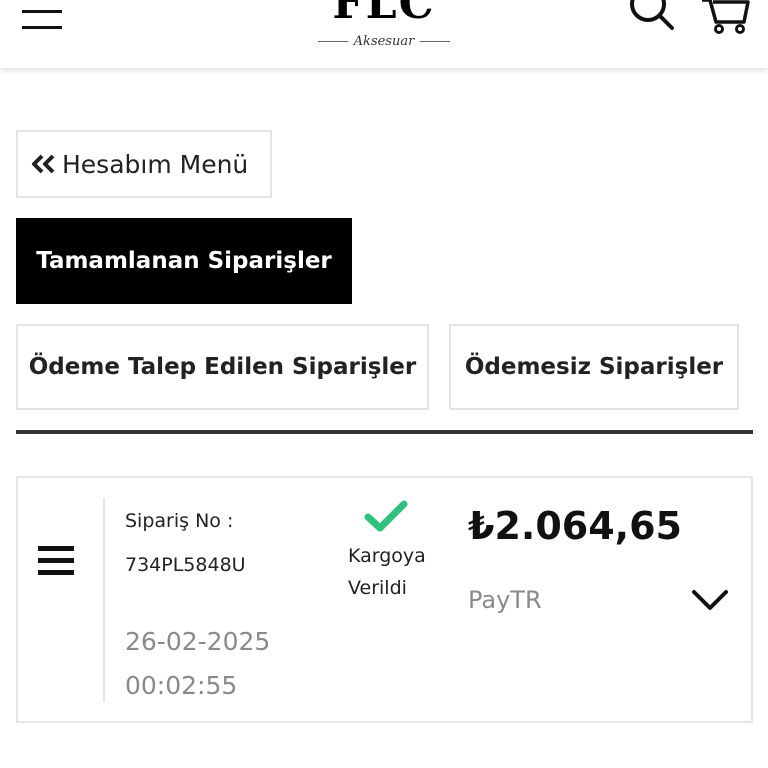  I want to click on site-logo: FLC Aksesuar, so click(384, 24).